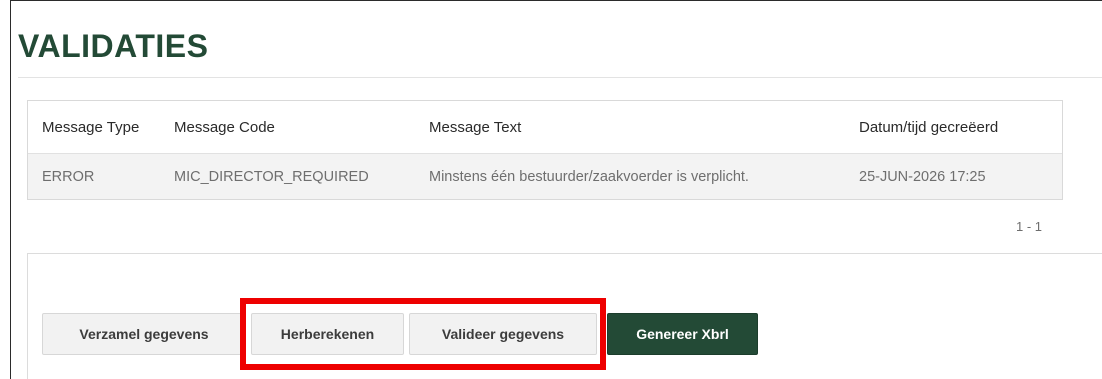 The width and height of the screenshot is (1102, 379). Describe the element at coordinates (113, 46) in the screenshot. I see `page-title: VALIDATIES` at that location.